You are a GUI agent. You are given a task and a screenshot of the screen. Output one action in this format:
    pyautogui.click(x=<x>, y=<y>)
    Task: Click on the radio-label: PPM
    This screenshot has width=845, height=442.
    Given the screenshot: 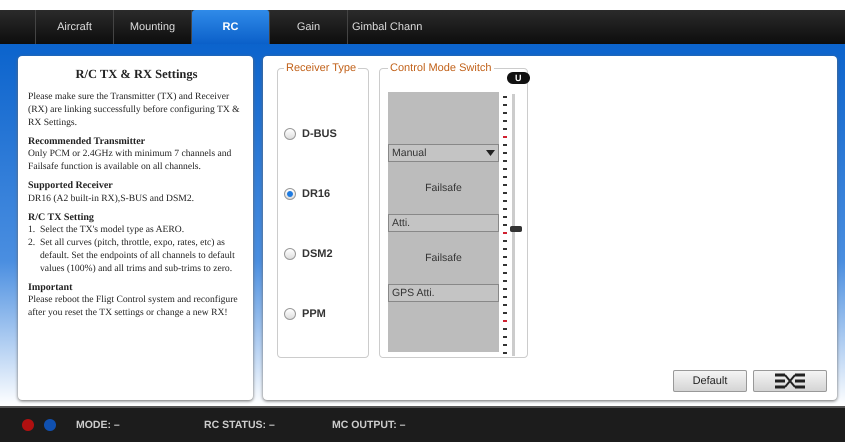 What is the action you would take?
    pyautogui.click(x=314, y=314)
    